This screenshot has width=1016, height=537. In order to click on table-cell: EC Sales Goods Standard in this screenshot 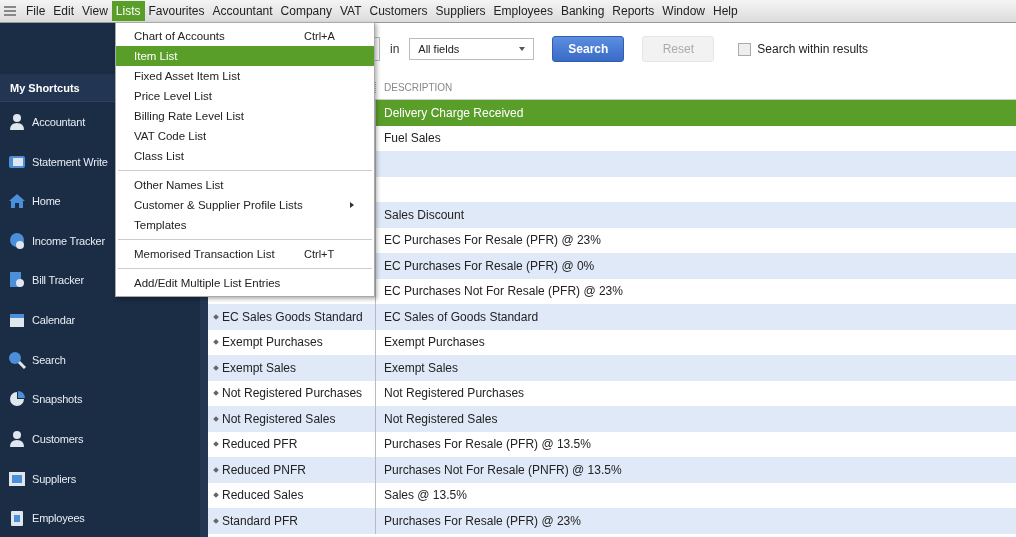, I will do `click(292, 316)`.